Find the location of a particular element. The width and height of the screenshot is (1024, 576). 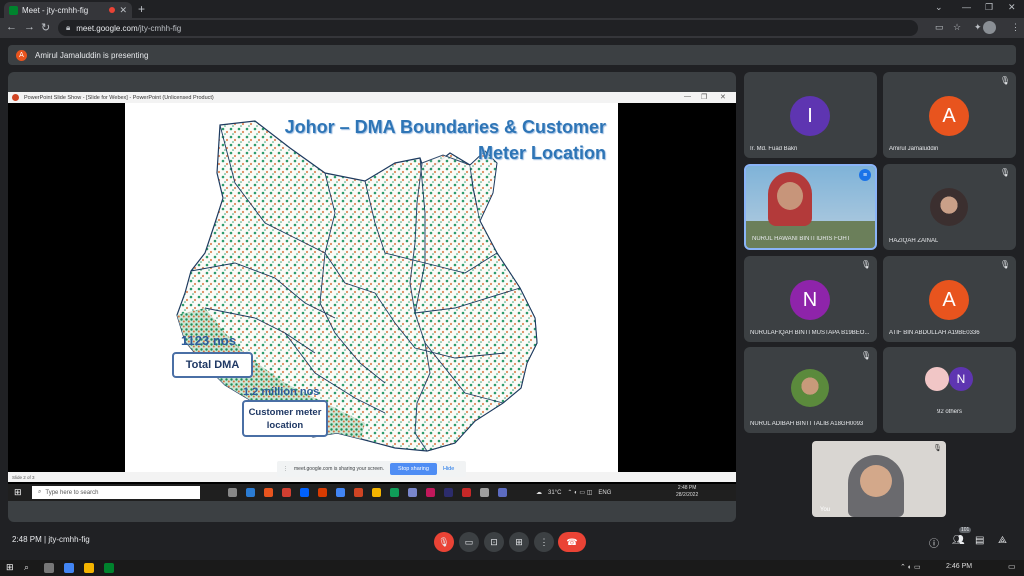

meeting-code: jty-cmhh-fig is located at coordinates (69, 539).